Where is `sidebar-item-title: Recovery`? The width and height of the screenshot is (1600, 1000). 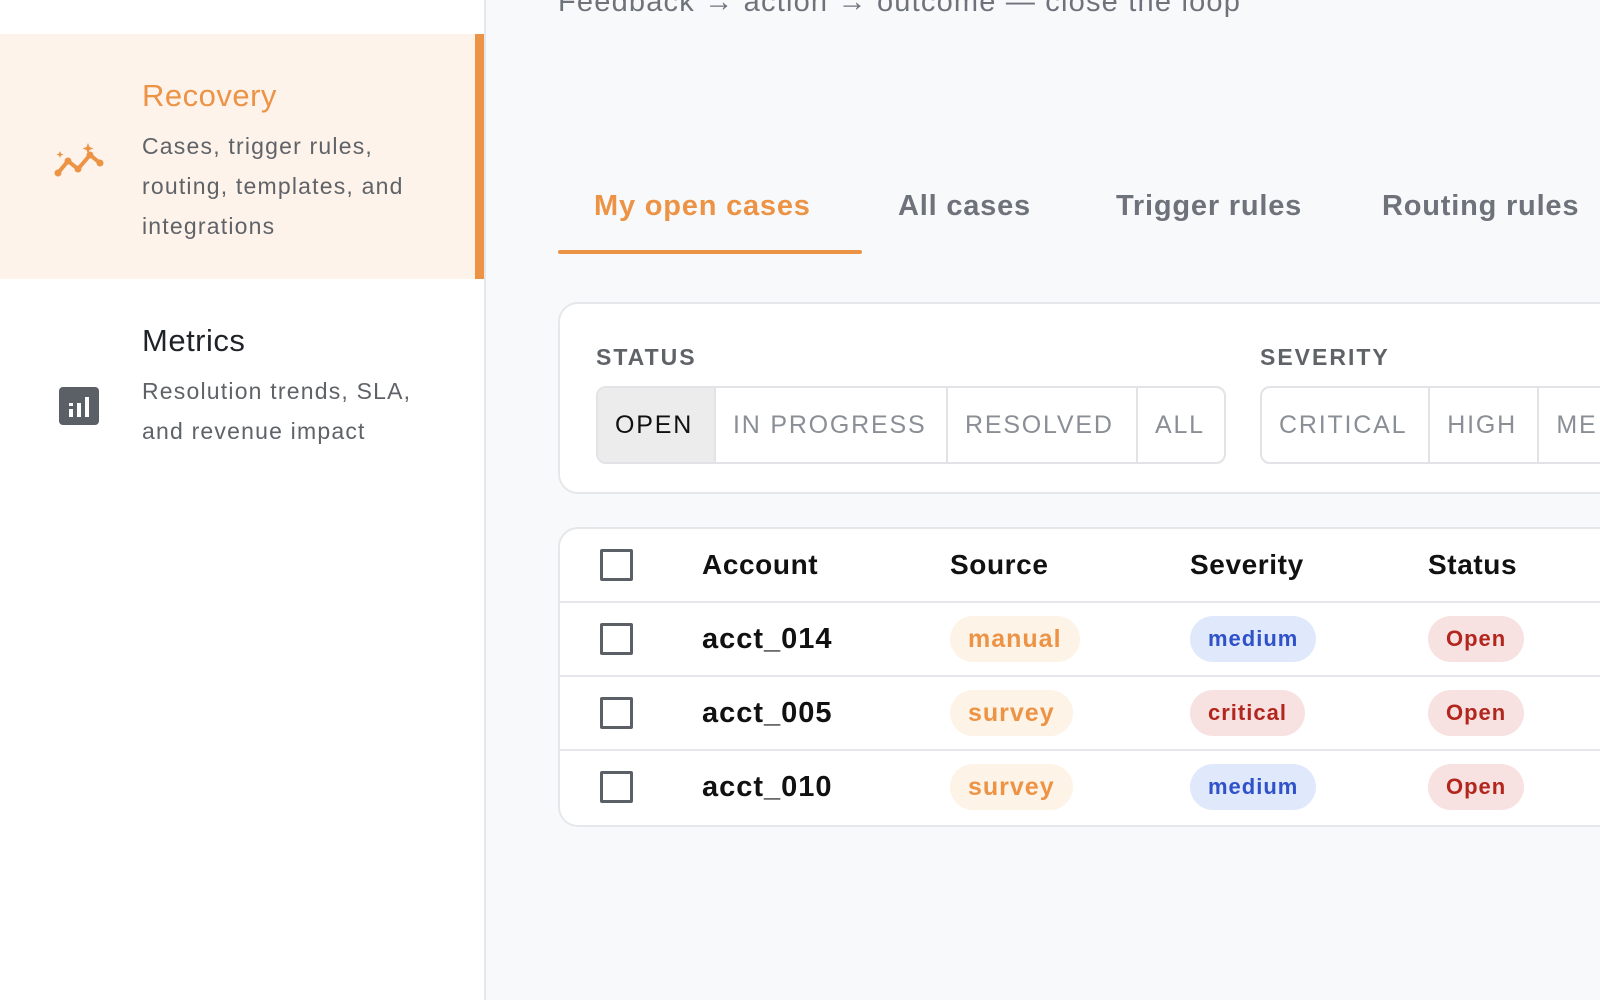
sidebar-item-title: Recovery is located at coordinates (209, 95).